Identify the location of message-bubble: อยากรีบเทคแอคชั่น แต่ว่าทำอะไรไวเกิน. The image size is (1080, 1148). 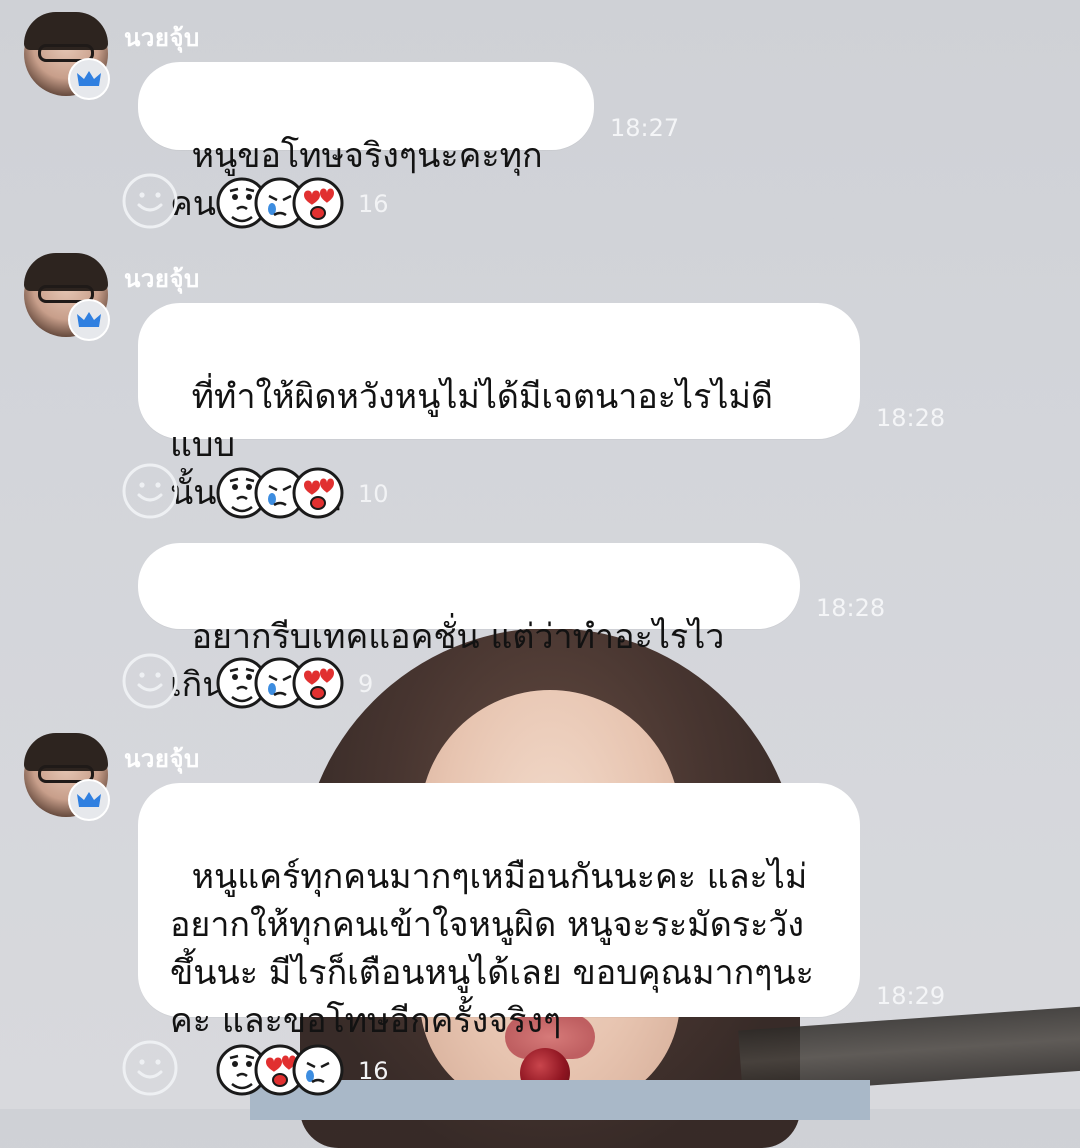
(469, 624).